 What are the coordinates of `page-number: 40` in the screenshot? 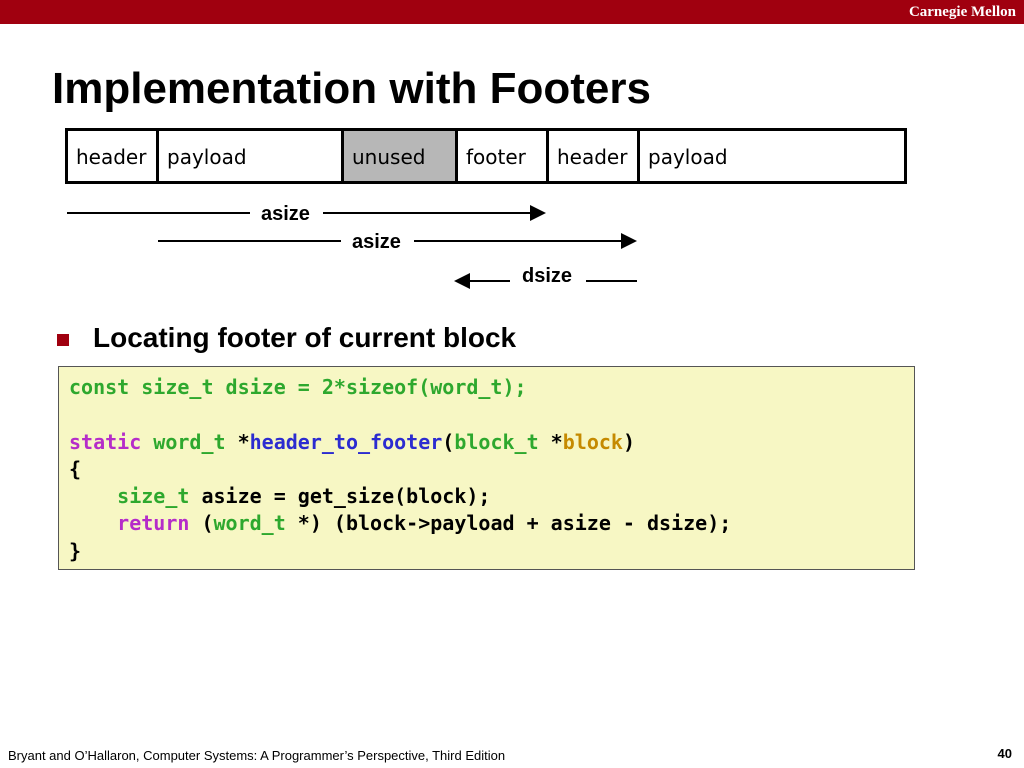 It's located at (1004, 753).